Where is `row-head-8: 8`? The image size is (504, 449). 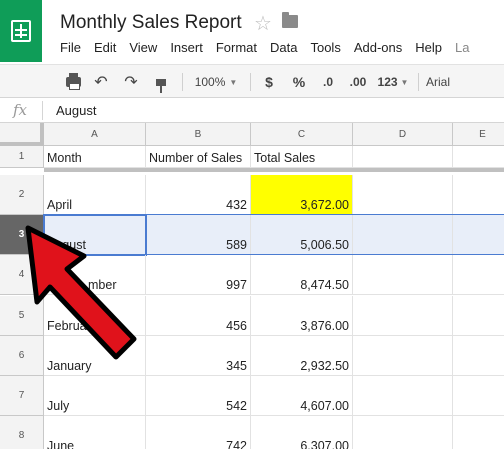 row-head-8: 8 is located at coordinates (22, 432).